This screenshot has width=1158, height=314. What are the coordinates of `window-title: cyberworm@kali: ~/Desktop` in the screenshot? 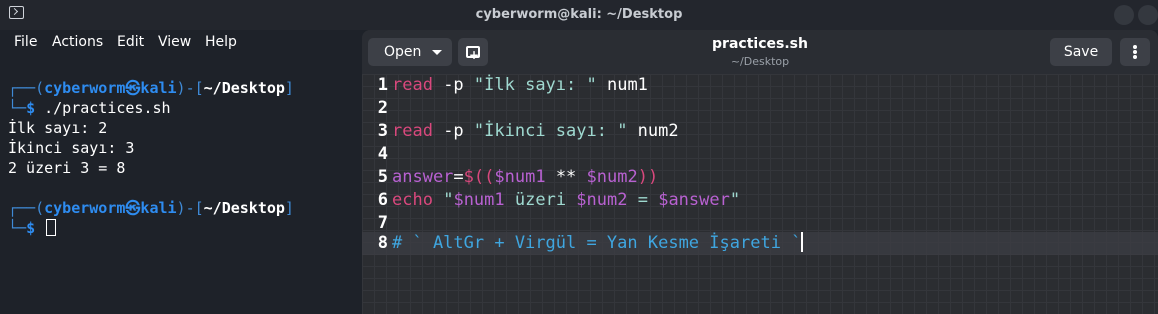 It's located at (579, 14).